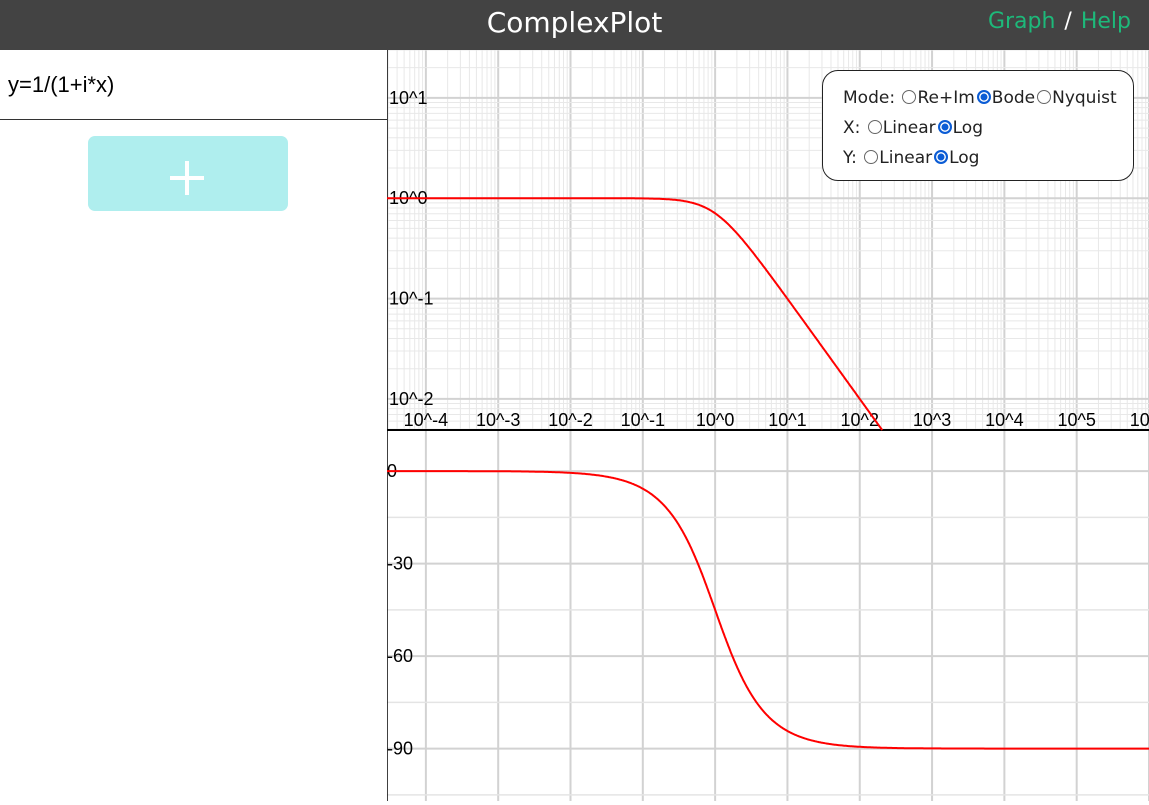  What do you see at coordinates (850, 158) in the screenshot?
I see `y-scale-label: Y:` at bounding box center [850, 158].